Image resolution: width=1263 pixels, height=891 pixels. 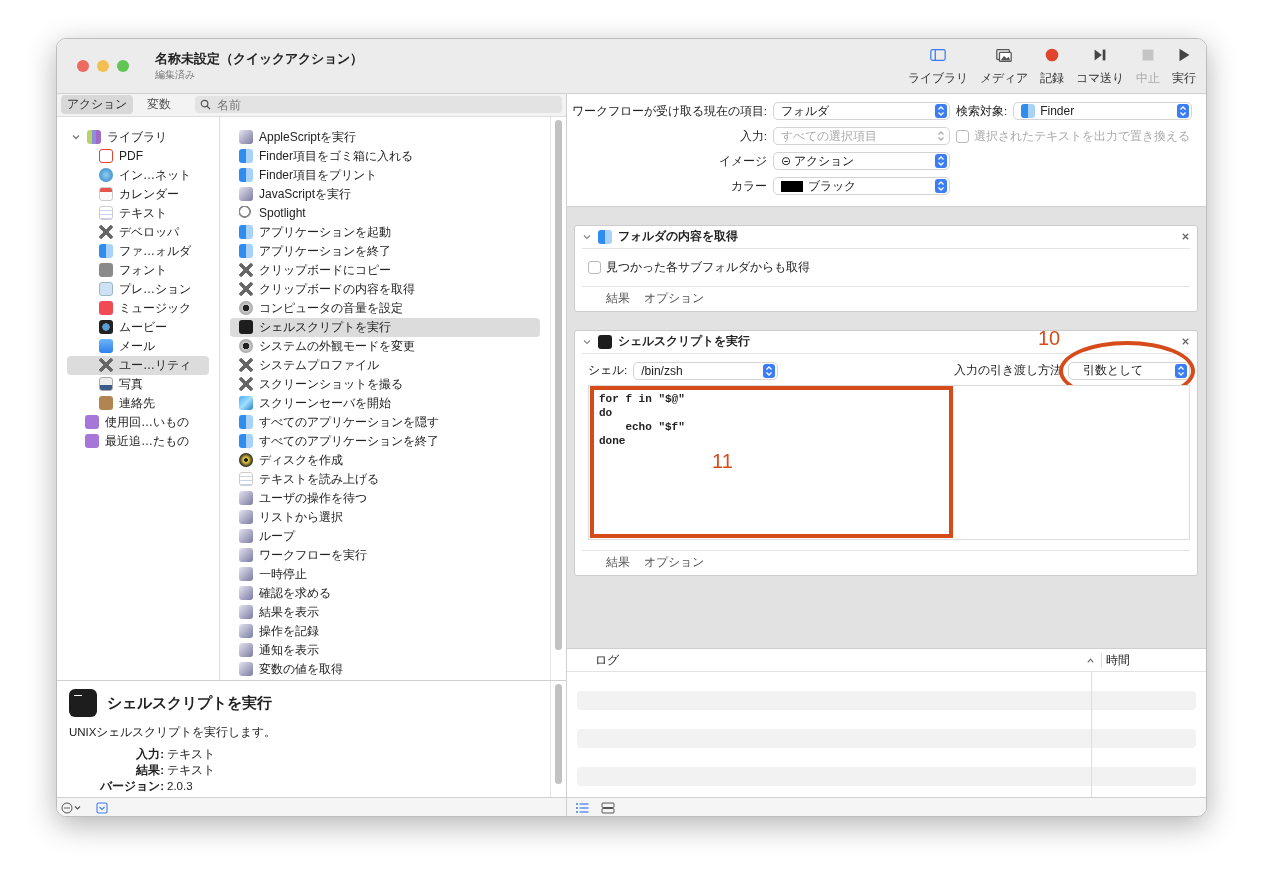 What do you see at coordinates (102, 807) in the screenshot?
I see `description-toggle-icon` at bounding box center [102, 807].